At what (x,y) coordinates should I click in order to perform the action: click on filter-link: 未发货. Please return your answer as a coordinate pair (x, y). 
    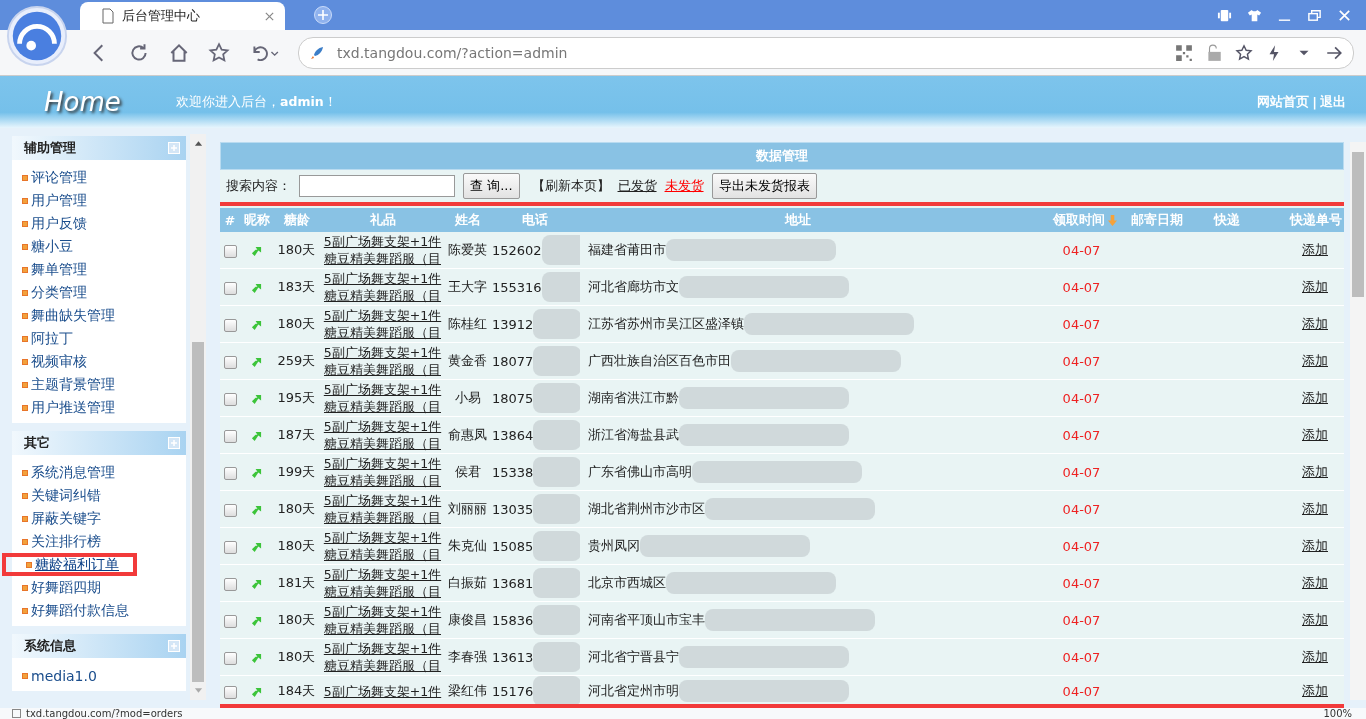
    Looking at the image, I should click on (684, 186).